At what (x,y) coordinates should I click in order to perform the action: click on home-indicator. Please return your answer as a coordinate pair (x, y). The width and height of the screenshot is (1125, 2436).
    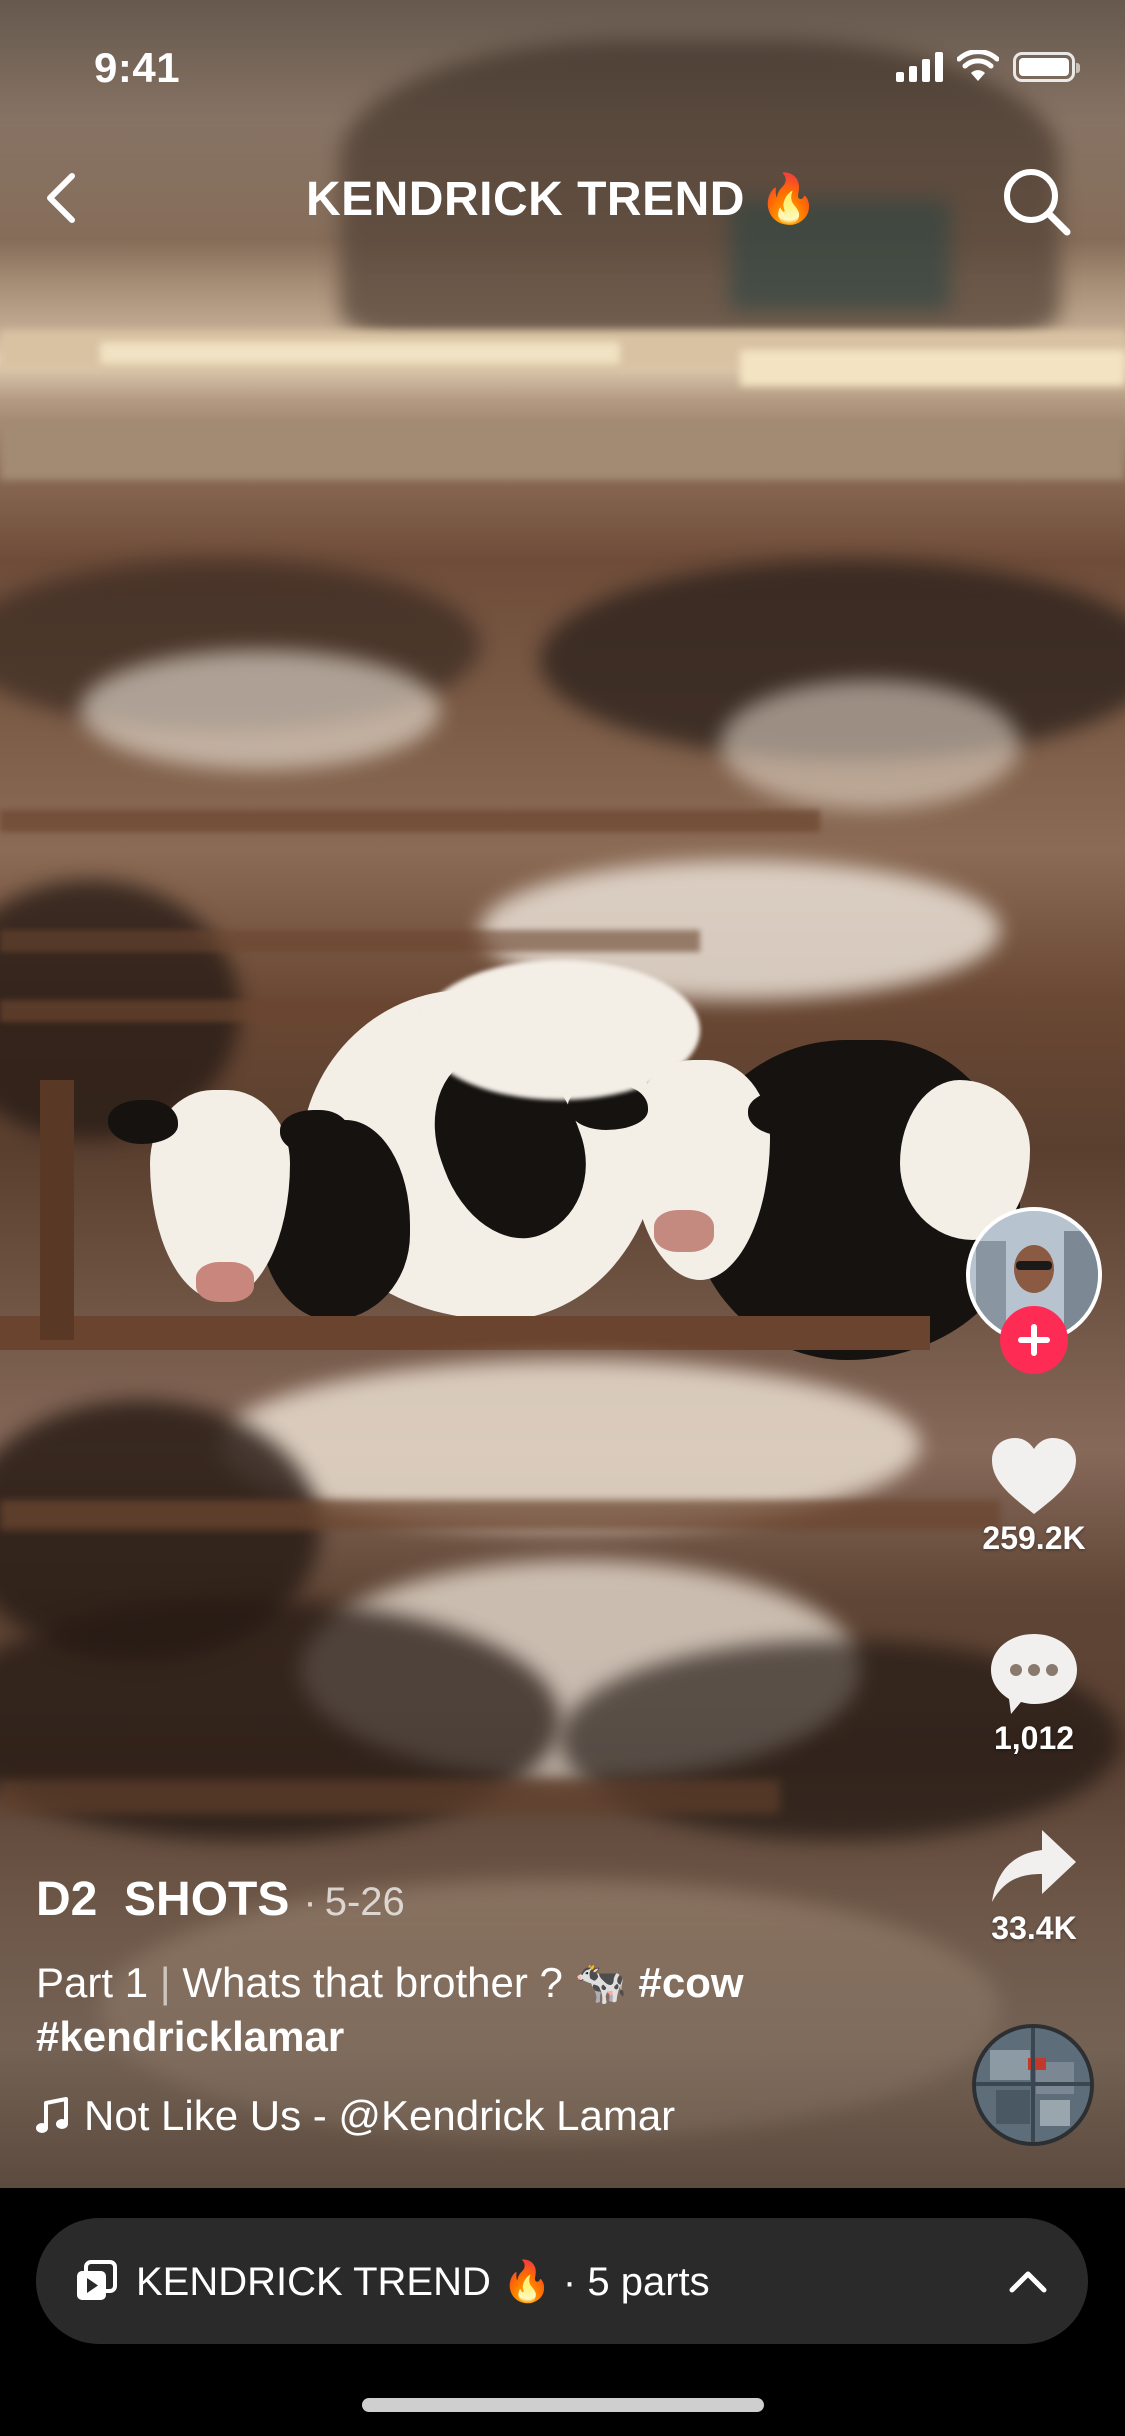
    Looking at the image, I should click on (563, 2405).